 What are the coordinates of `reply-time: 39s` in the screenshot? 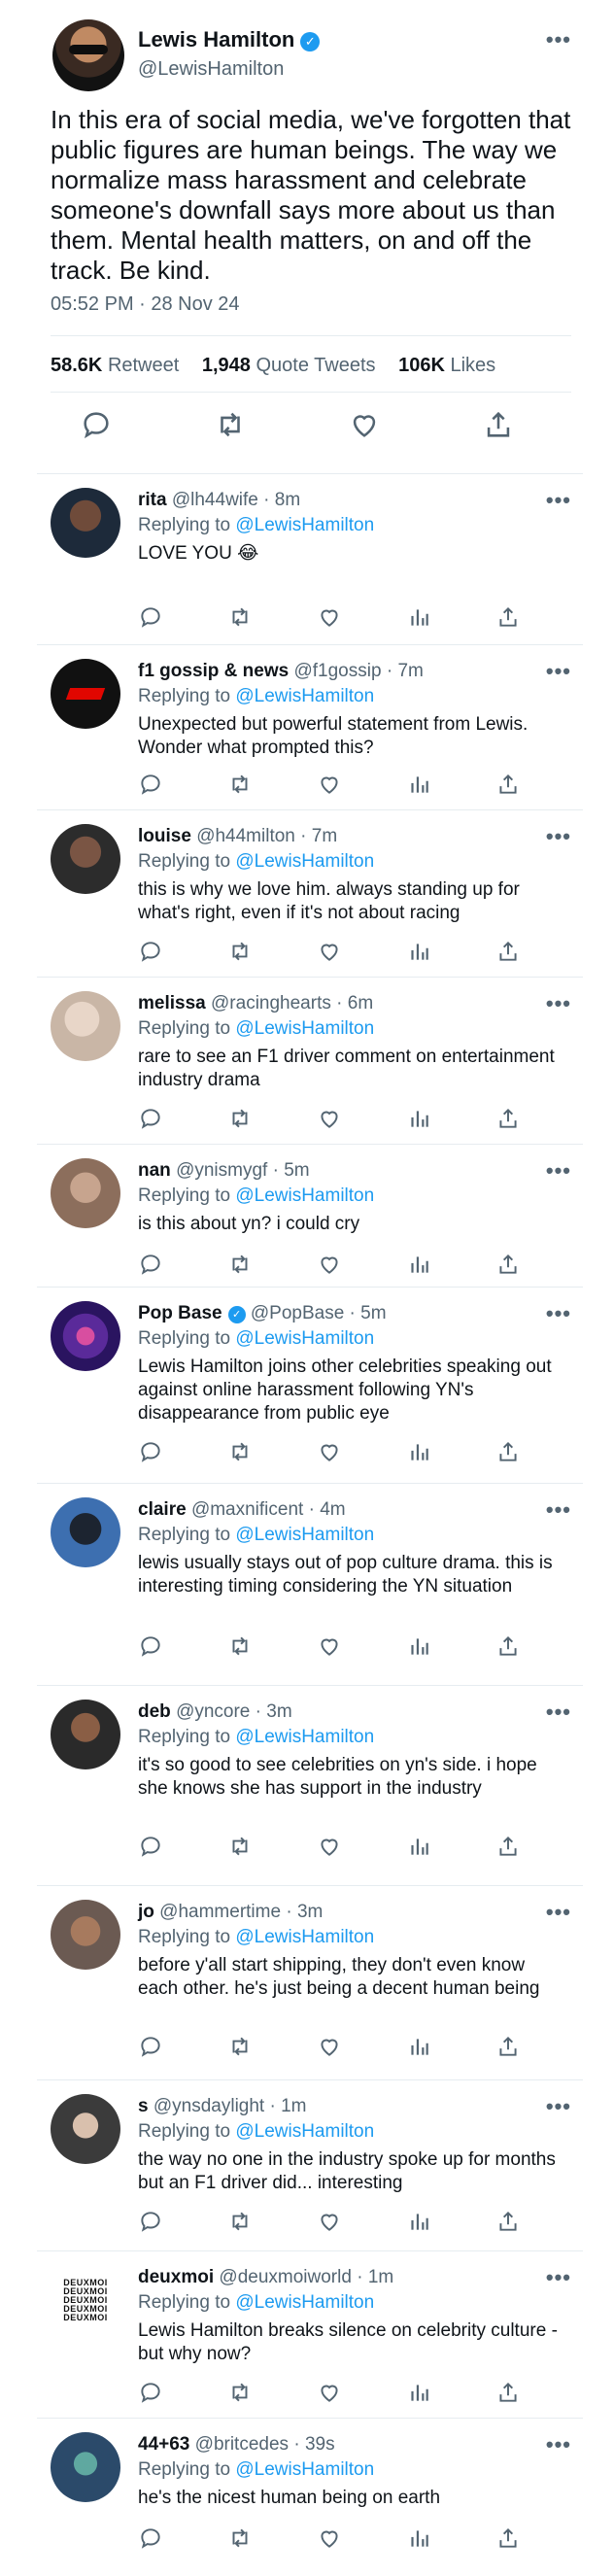 It's located at (320, 2444).